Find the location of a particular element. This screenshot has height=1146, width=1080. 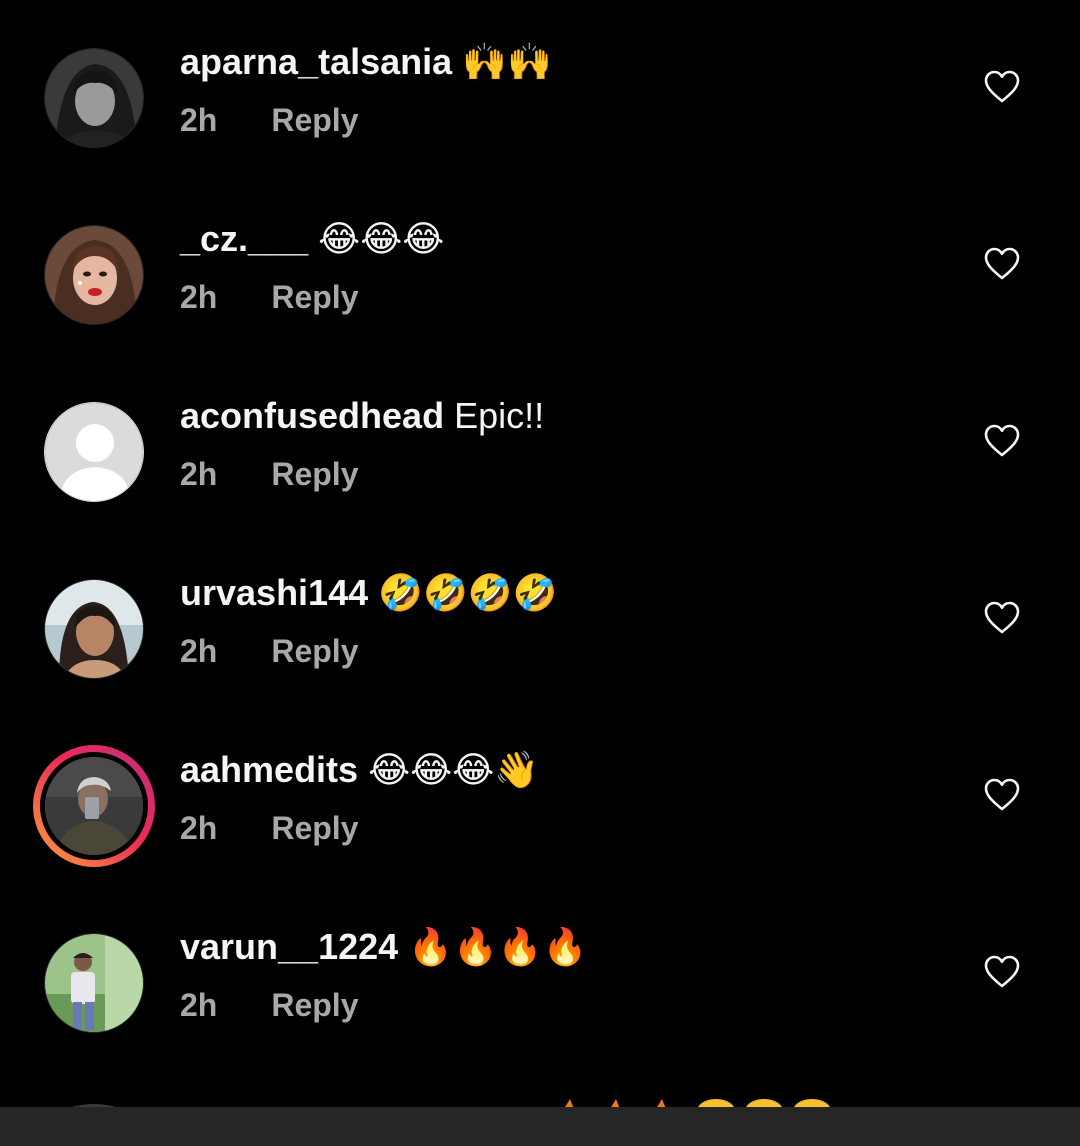

comment-text: 😂😂😂 is located at coordinates (381, 238).